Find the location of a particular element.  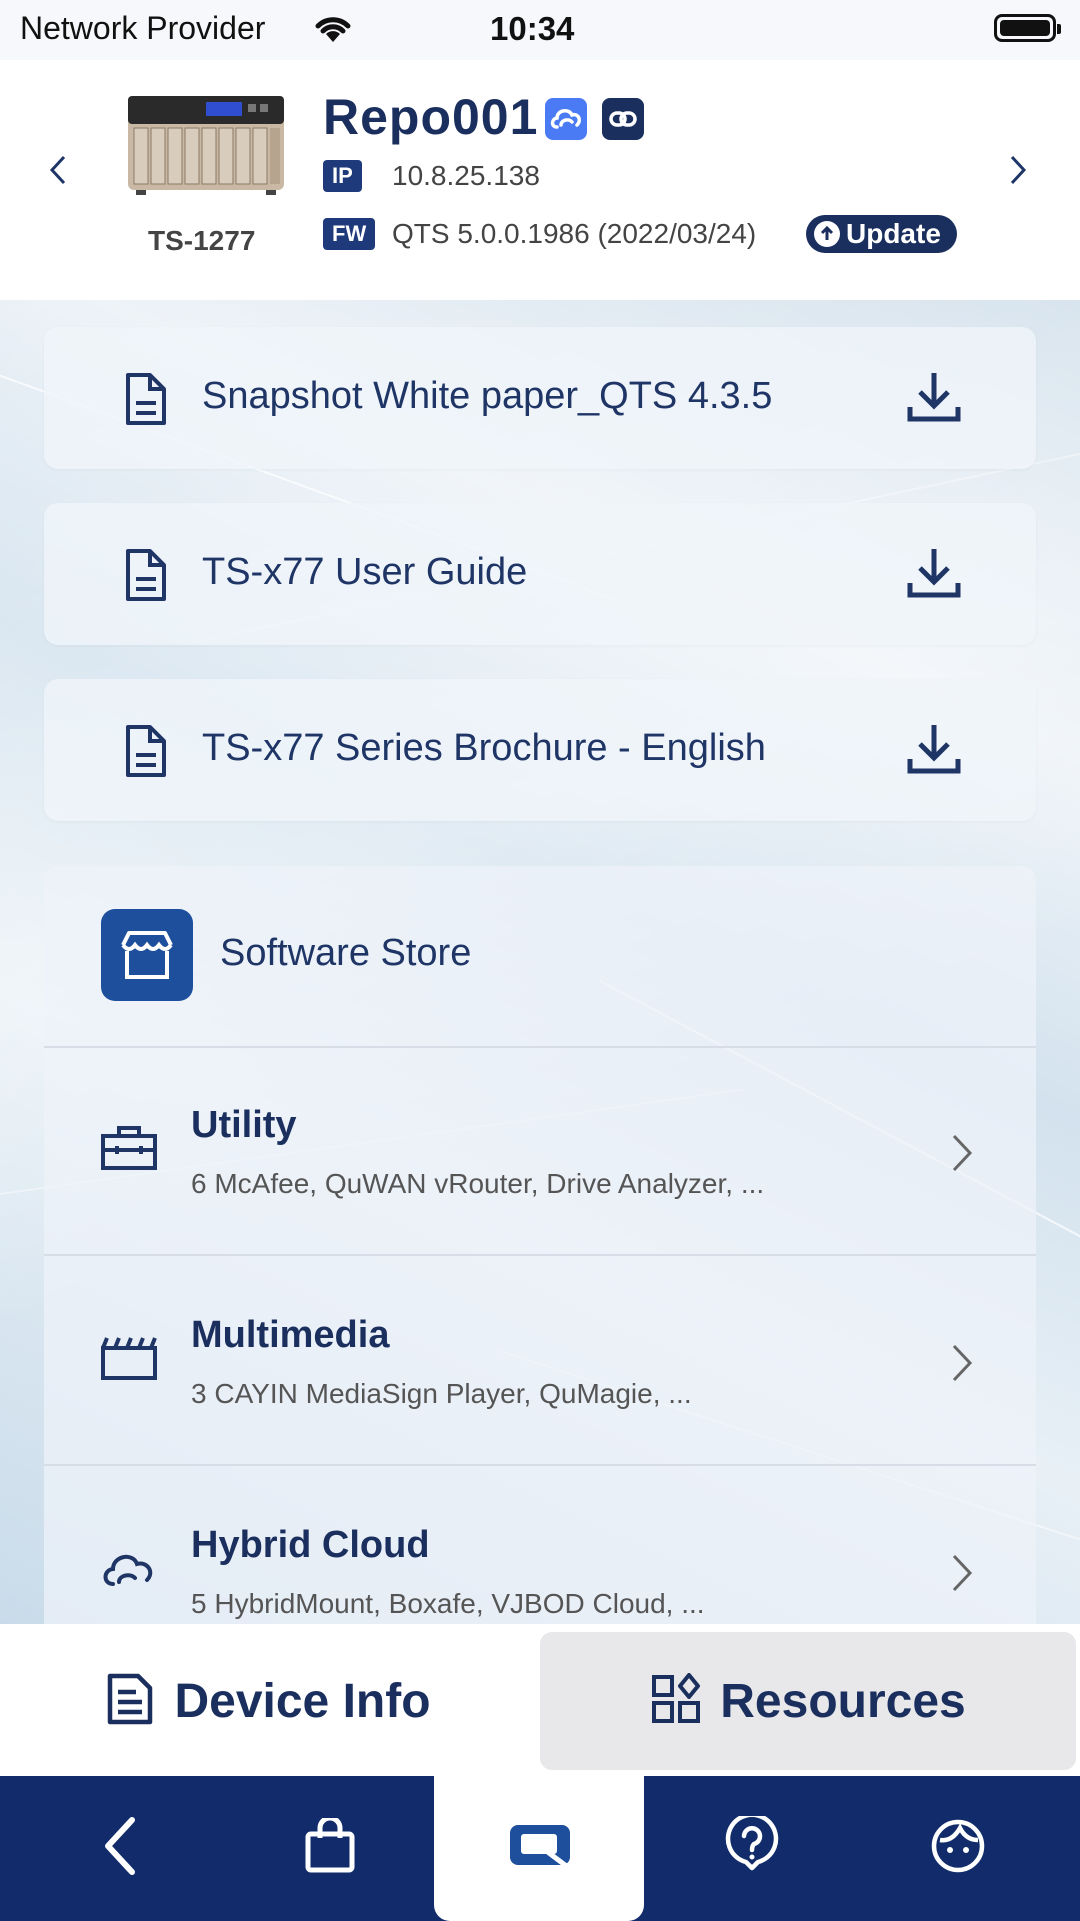

software-store-header: Software Store is located at coordinates (540, 957).